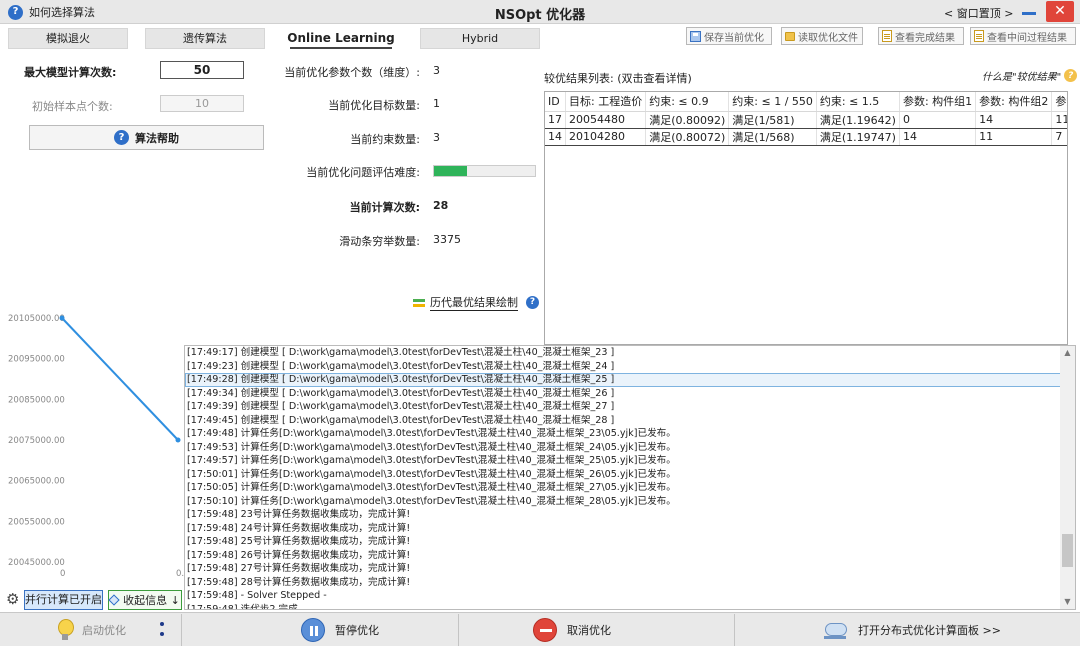  I want to click on view-completed-results-button: 查看完成结果, so click(921, 36).